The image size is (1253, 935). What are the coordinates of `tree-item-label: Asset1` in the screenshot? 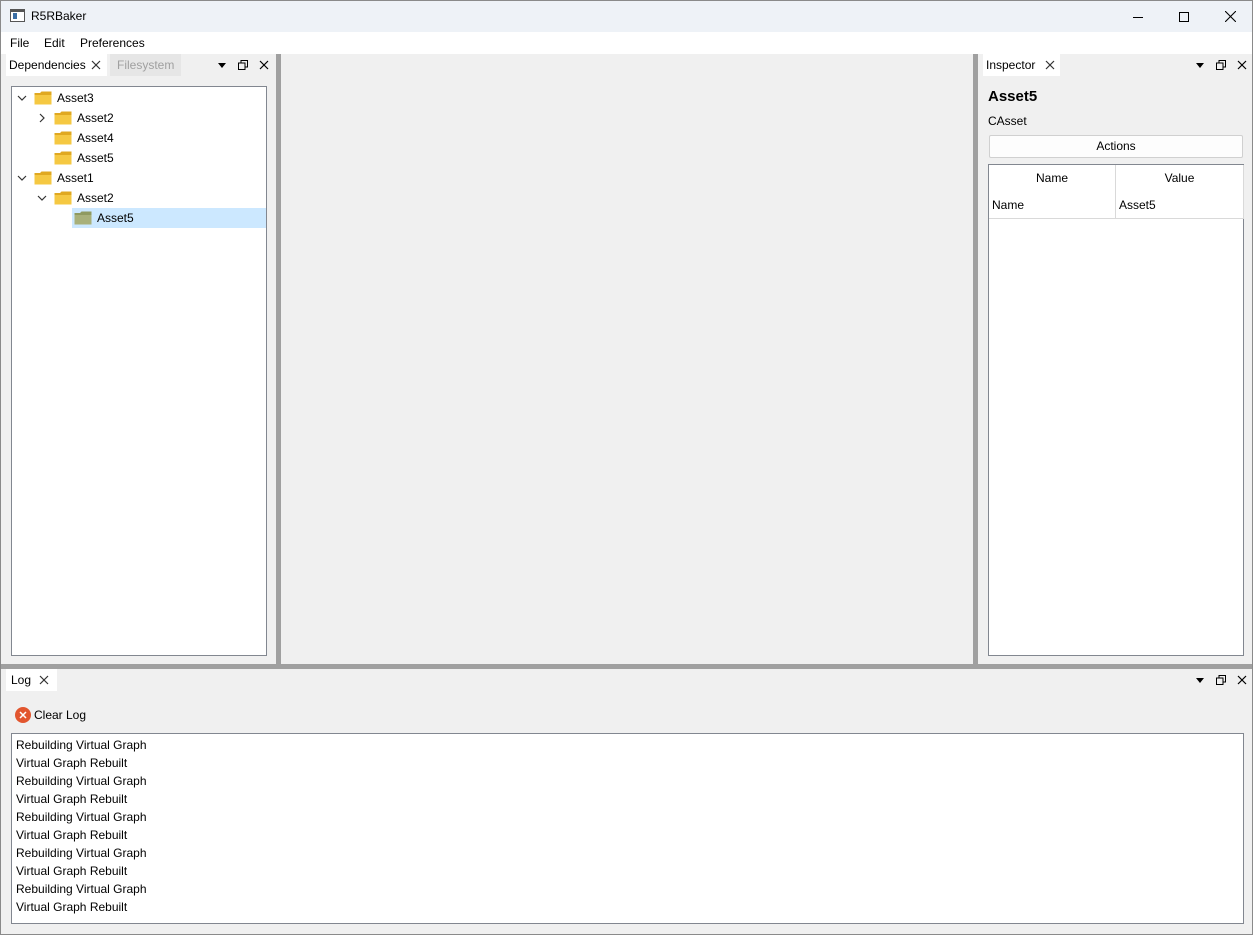 It's located at (75, 178).